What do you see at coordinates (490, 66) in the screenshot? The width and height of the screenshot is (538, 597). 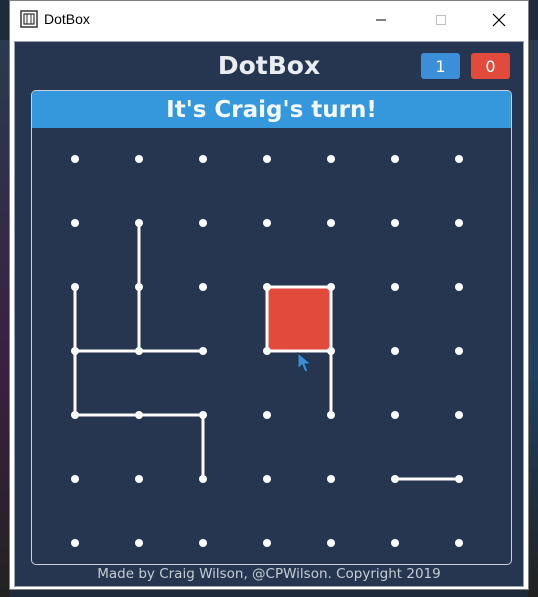 I see `score-badge-red: 0` at bounding box center [490, 66].